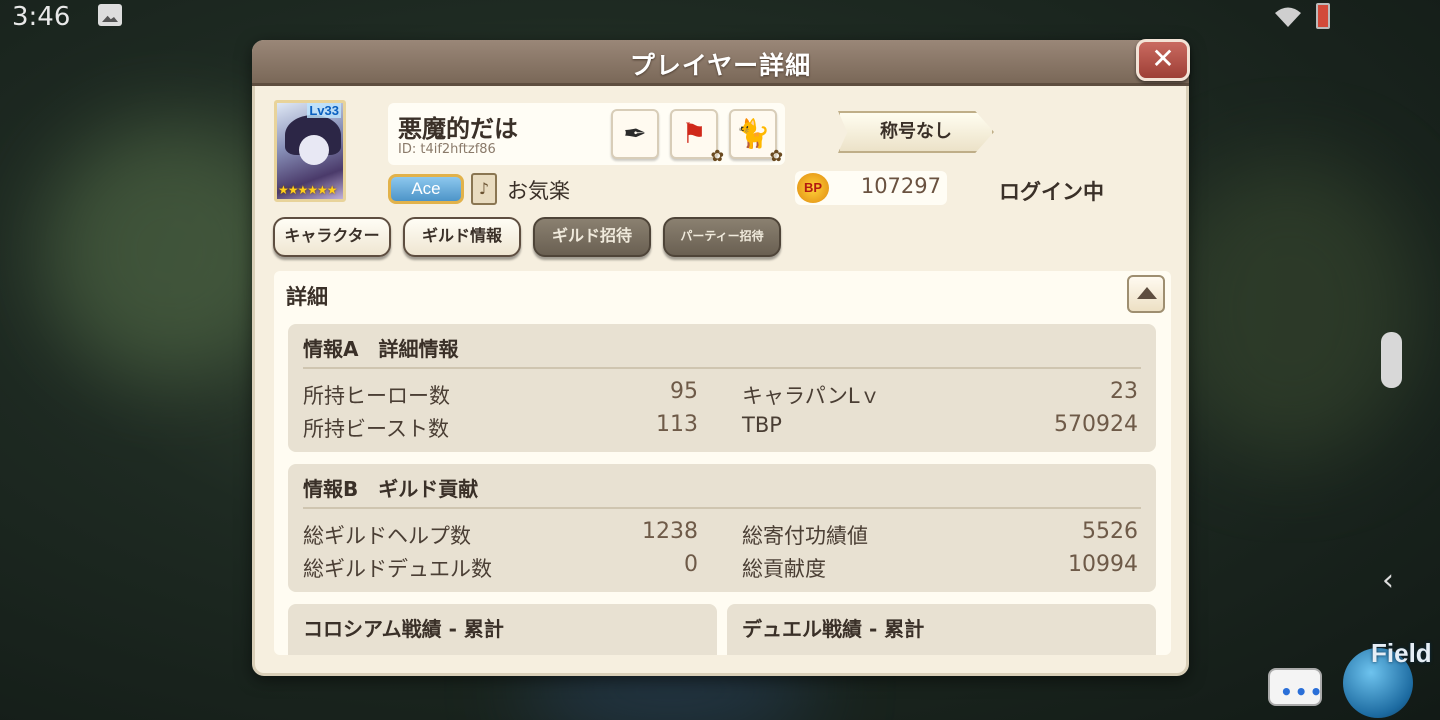 This screenshot has width=1440, height=720. What do you see at coordinates (307, 297) in the screenshot?
I see `details-title: 詳細` at bounding box center [307, 297].